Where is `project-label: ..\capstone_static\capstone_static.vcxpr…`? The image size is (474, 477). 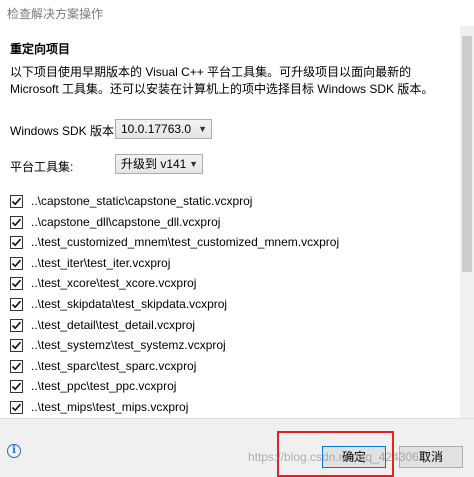 project-label: ..\capstone_static\capstone_static.vcxpr… is located at coordinates (142, 201).